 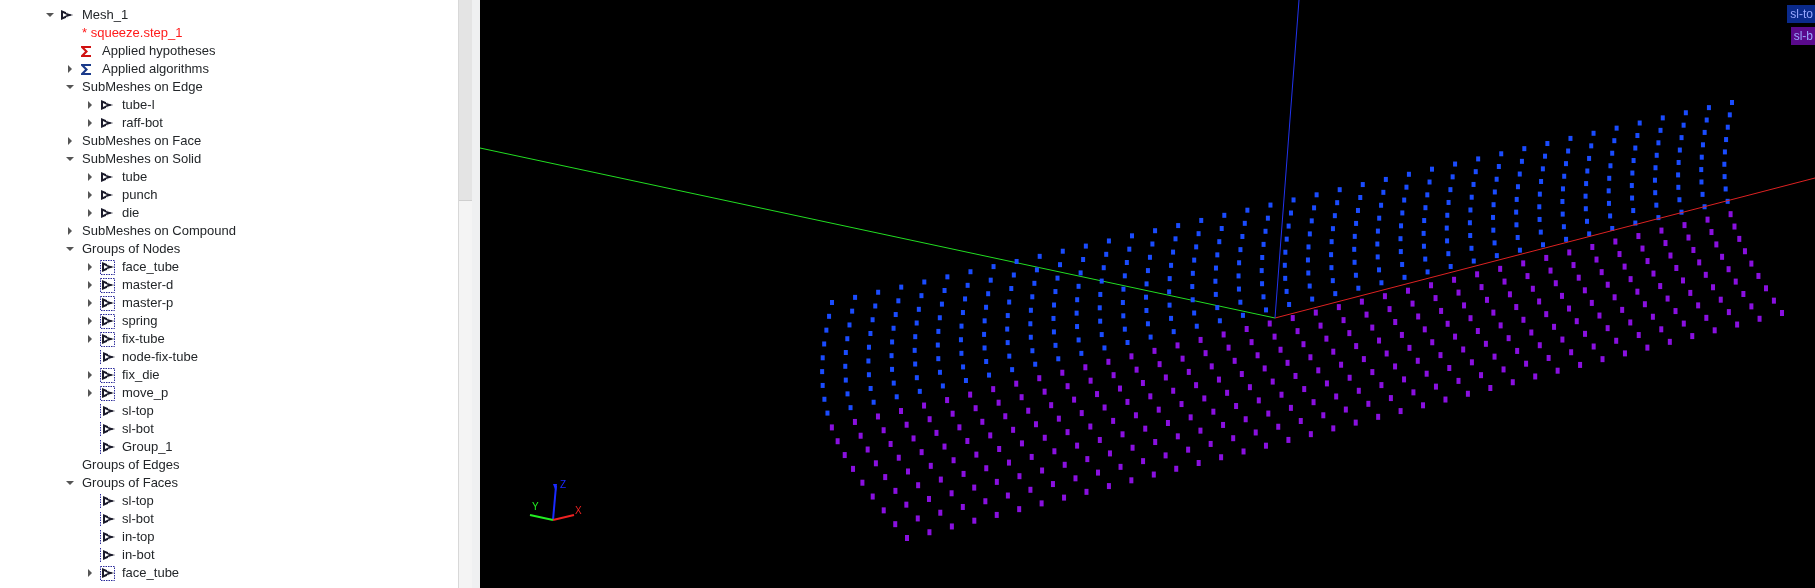 What do you see at coordinates (144, 393) in the screenshot?
I see `tree-item: move_p` at bounding box center [144, 393].